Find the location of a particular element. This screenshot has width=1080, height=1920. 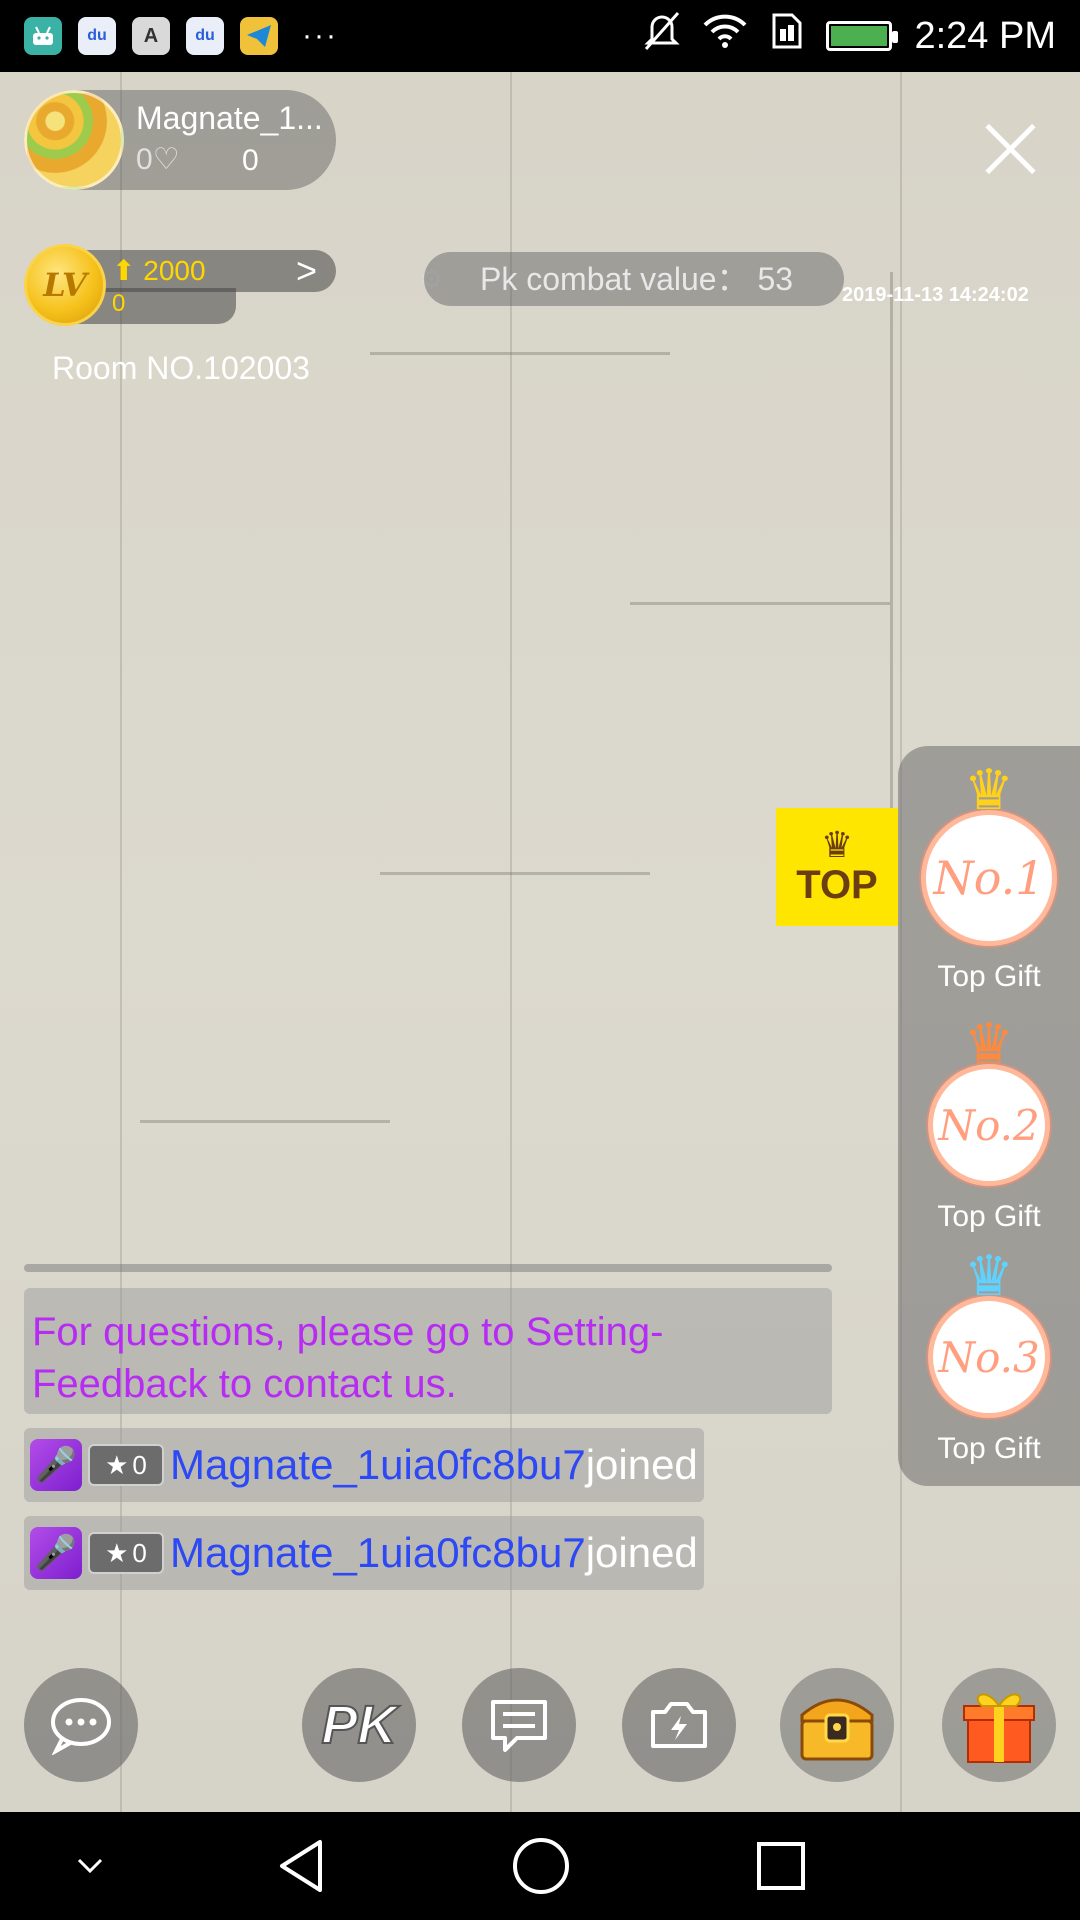

rank-2: ♛ No.2 Top Gift is located at coordinates (989, 1125).